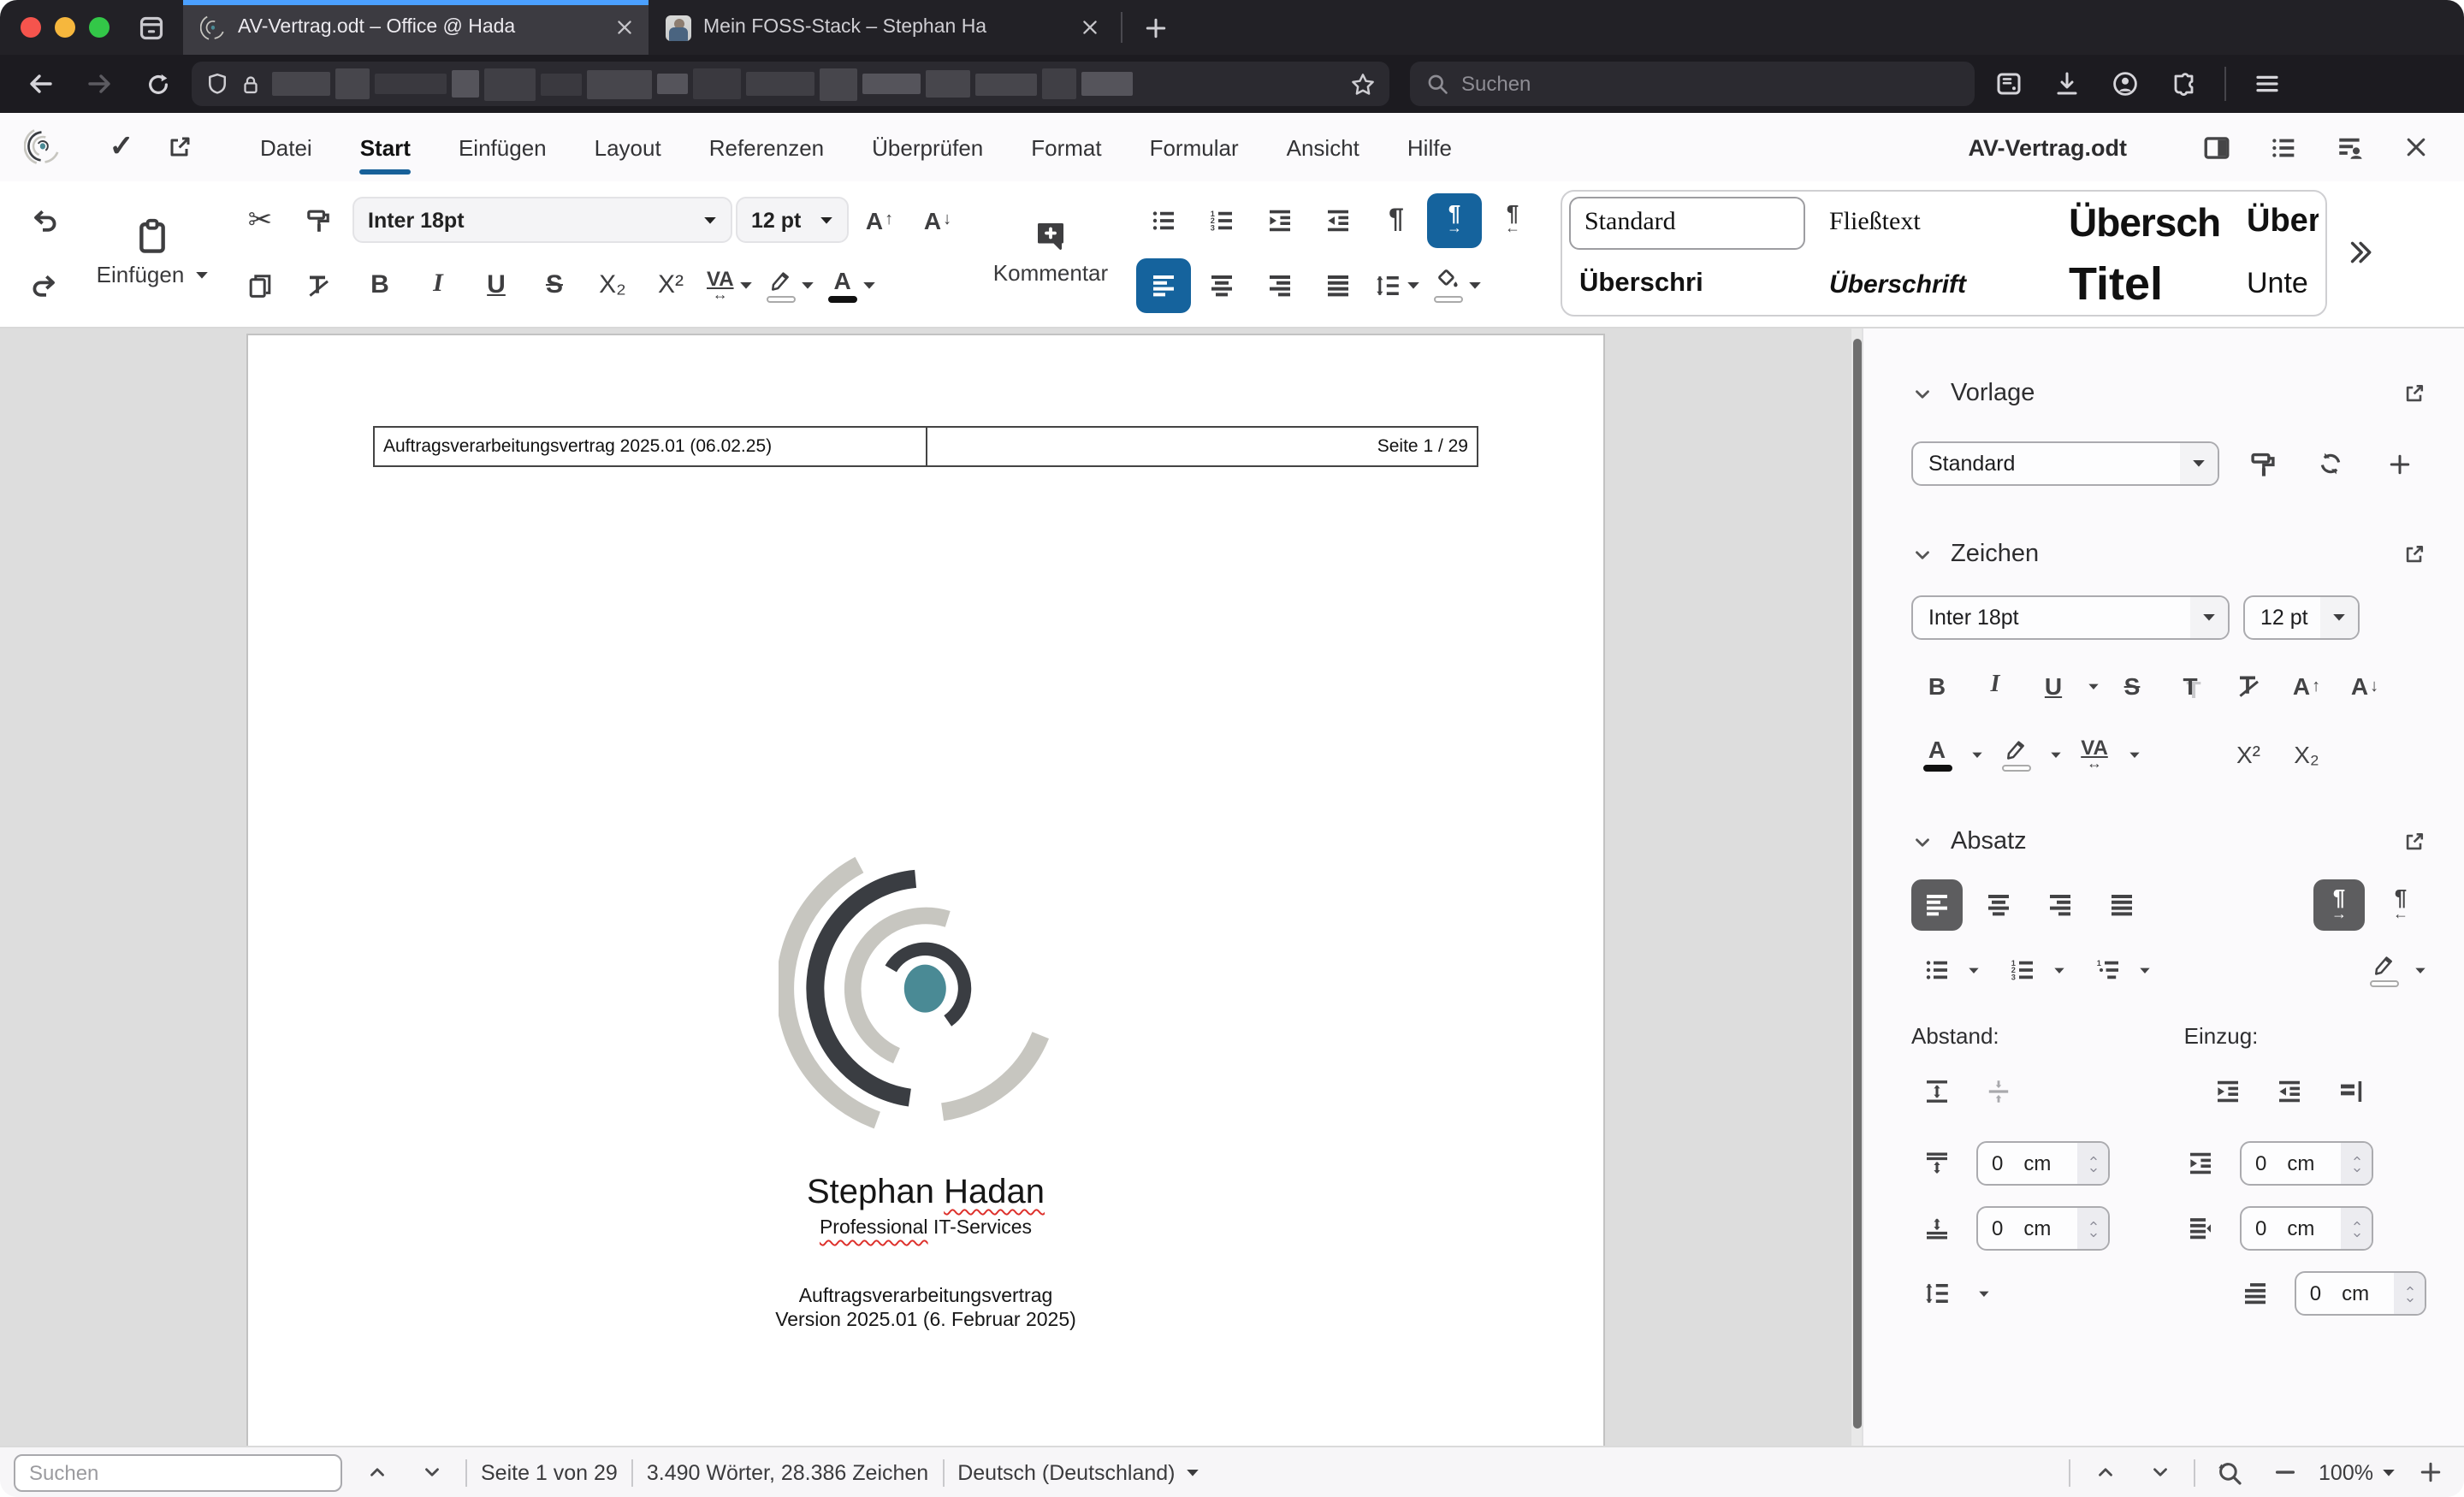 Image resolution: width=2464 pixels, height=1497 pixels. I want to click on zoom-in-icon, so click(2429, 1472).